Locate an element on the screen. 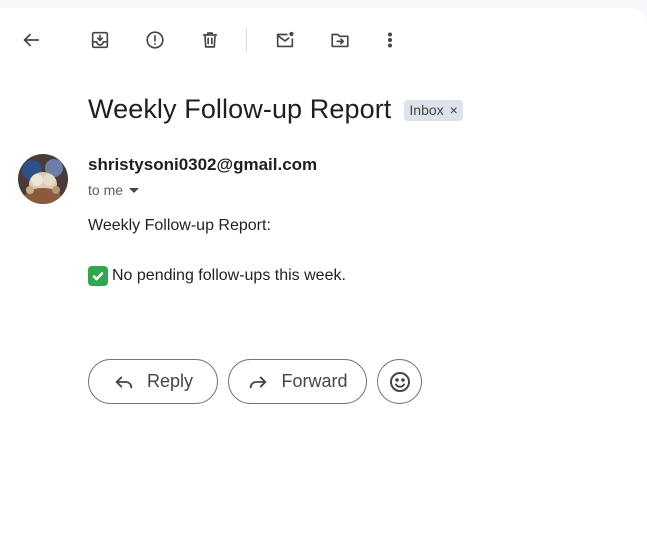 The width and height of the screenshot is (647, 552). avatar-photo-icon is located at coordinates (43, 179).